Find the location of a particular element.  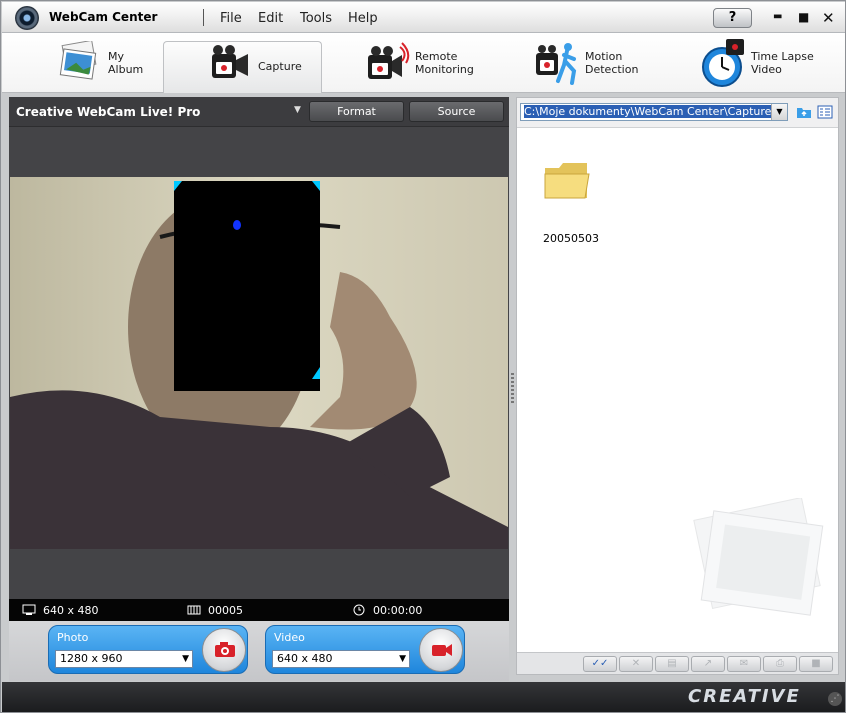

panel-splitter is located at coordinates (512, 388).